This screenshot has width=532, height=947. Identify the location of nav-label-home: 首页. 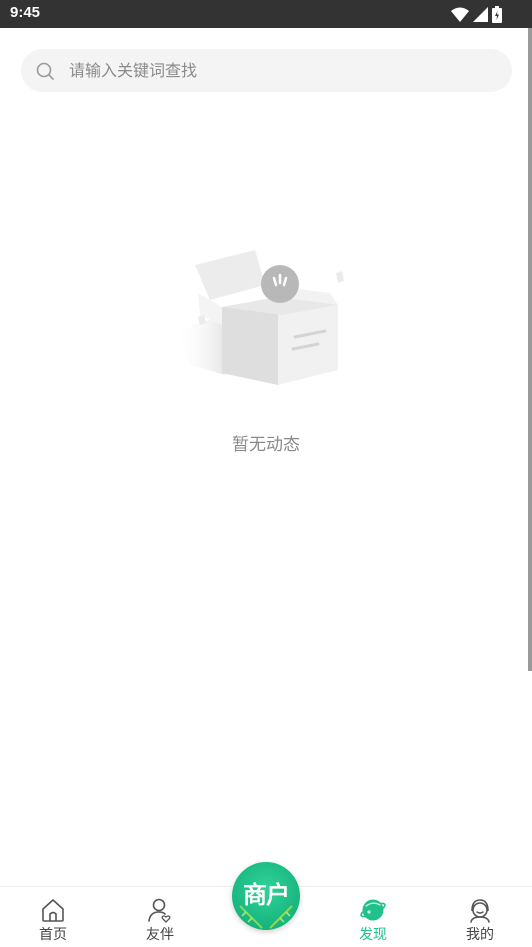
(53, 935).